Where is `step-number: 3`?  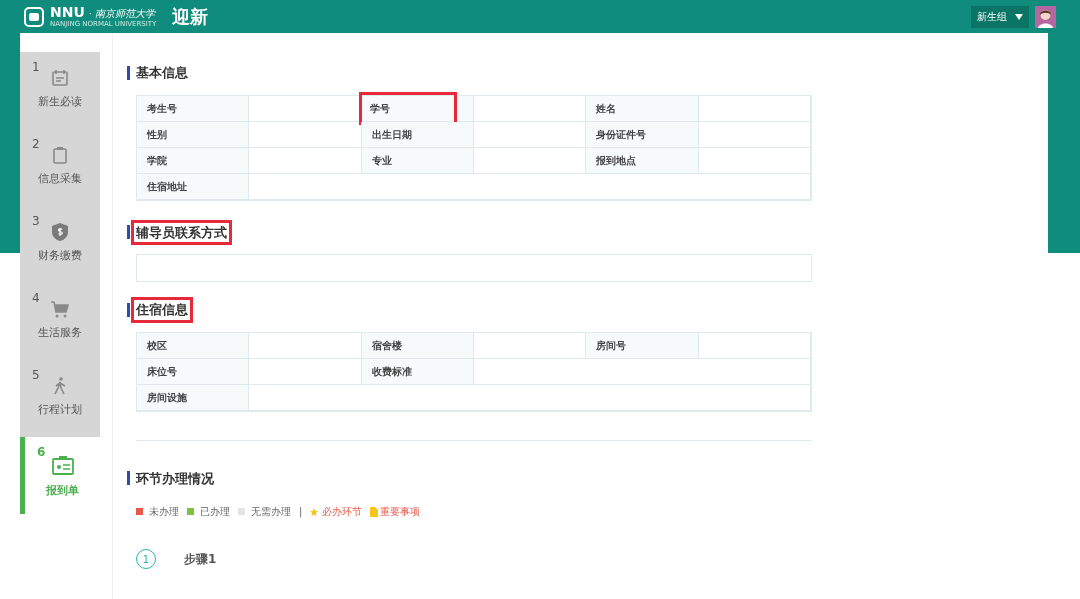 step-number: 3 is located at coordinates (36, 221).